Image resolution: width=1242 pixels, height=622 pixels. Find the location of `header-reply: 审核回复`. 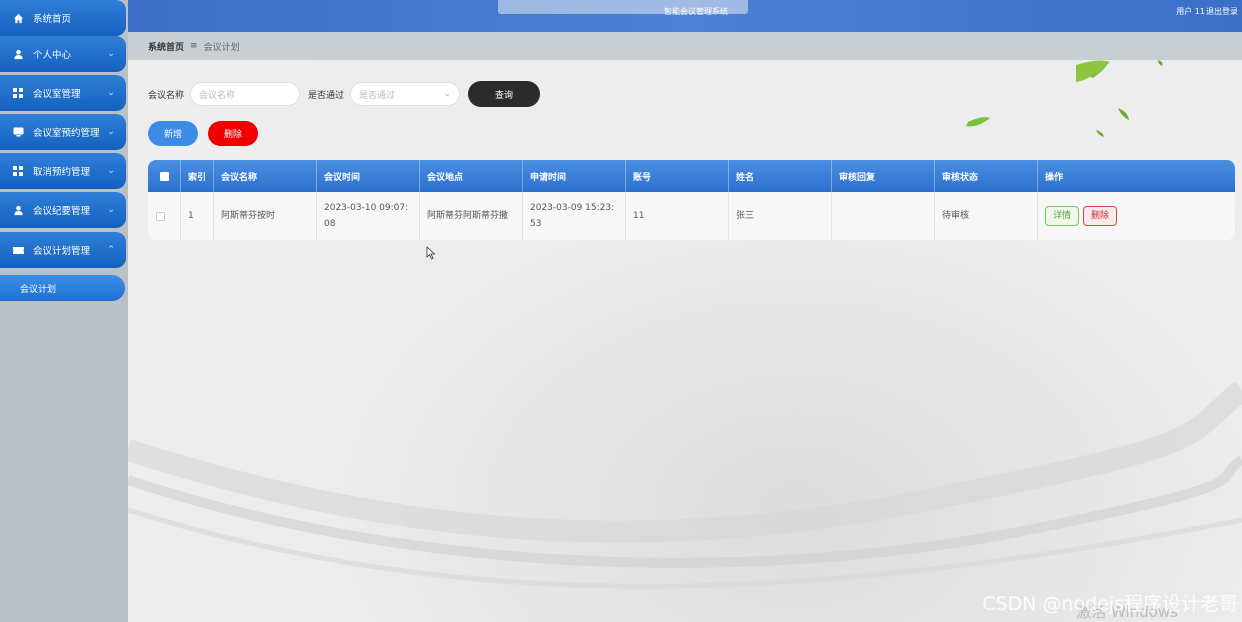

header-reply: 审核回复 is located at coordinates (883, 176).